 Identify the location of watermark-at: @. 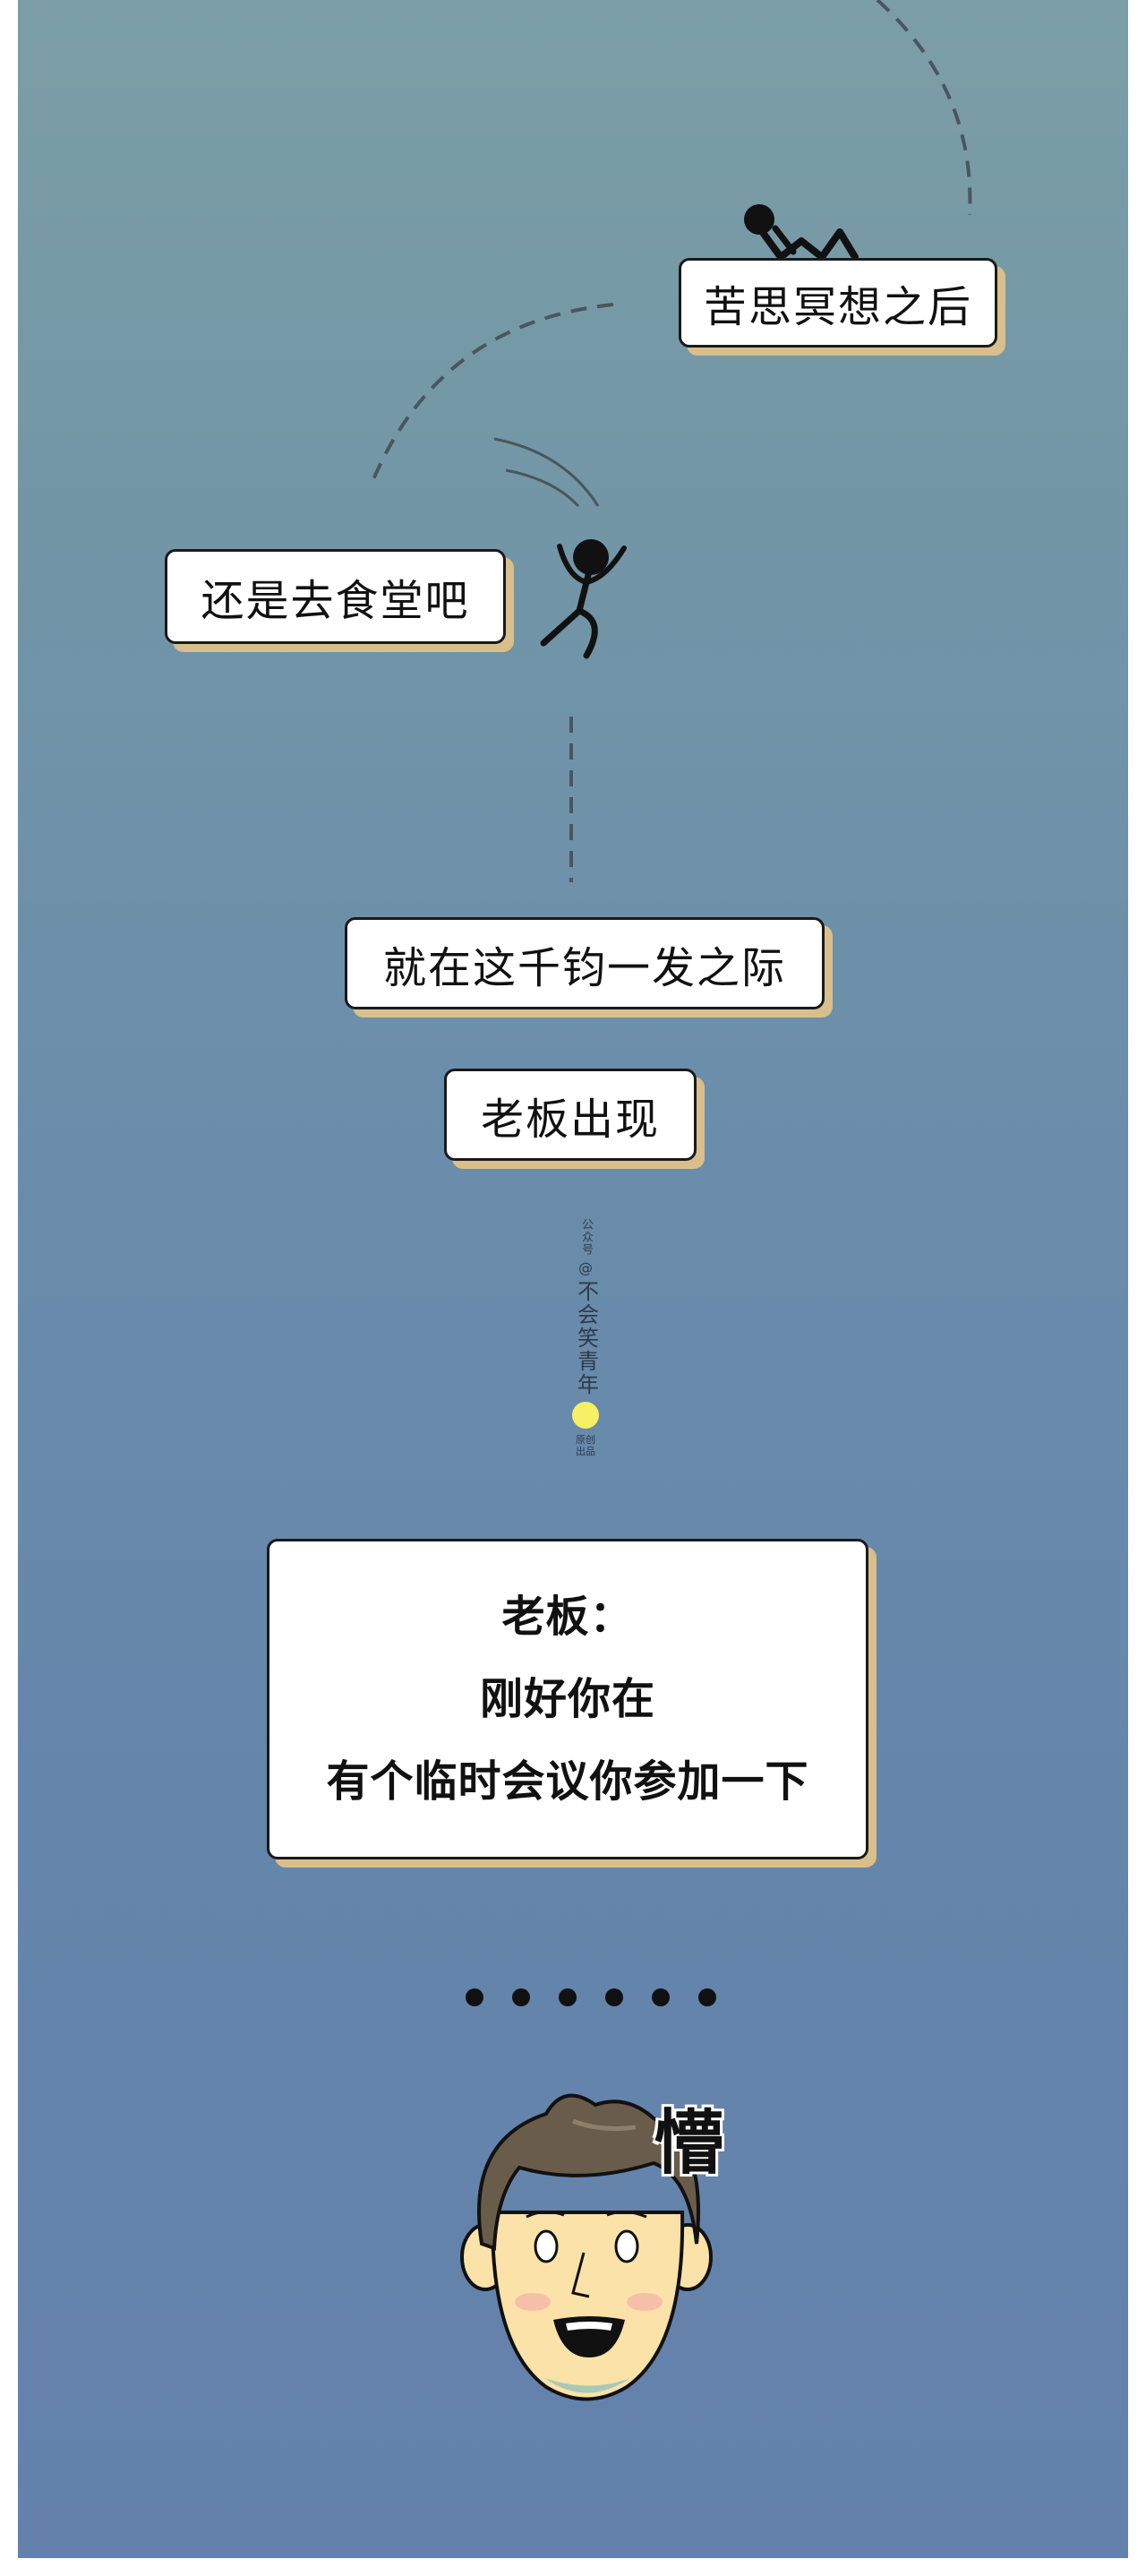
(585, 1267).